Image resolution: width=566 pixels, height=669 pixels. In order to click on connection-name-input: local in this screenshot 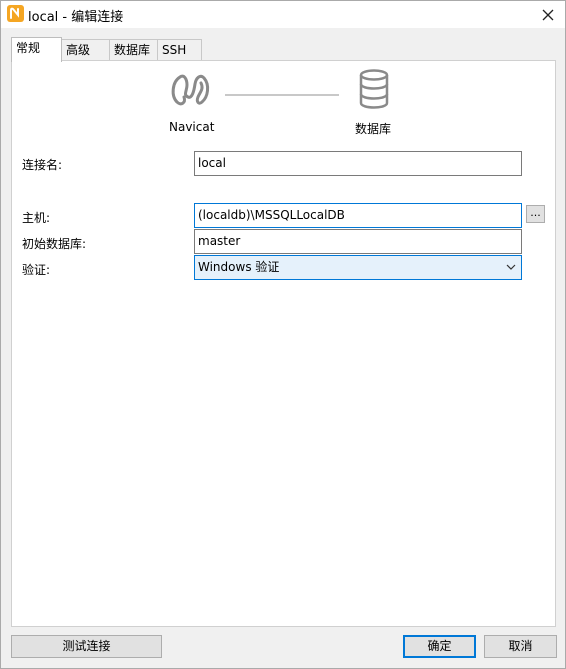, I will do `click(358, 163)`.